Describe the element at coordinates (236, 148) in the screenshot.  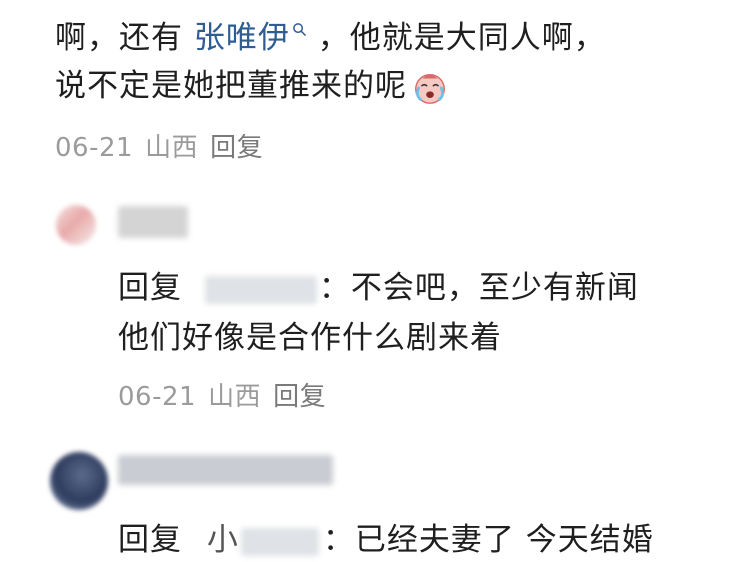
I see `comment-reply-button: 回复` at that location.